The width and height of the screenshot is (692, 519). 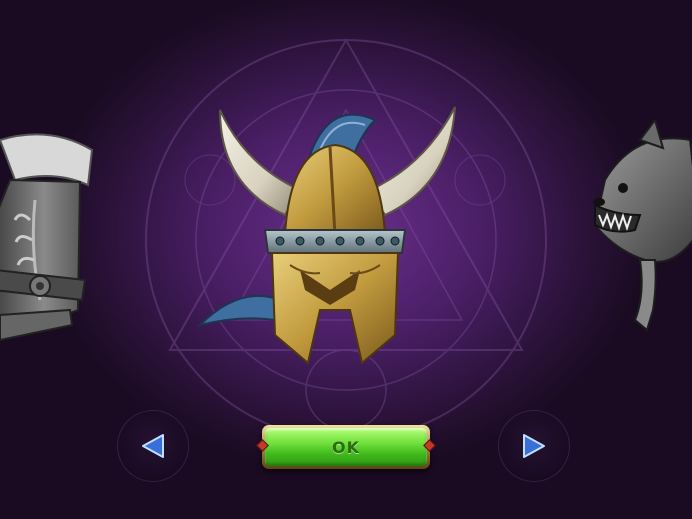 I want to click on item-fur-boot, so click(x=55, y=235).